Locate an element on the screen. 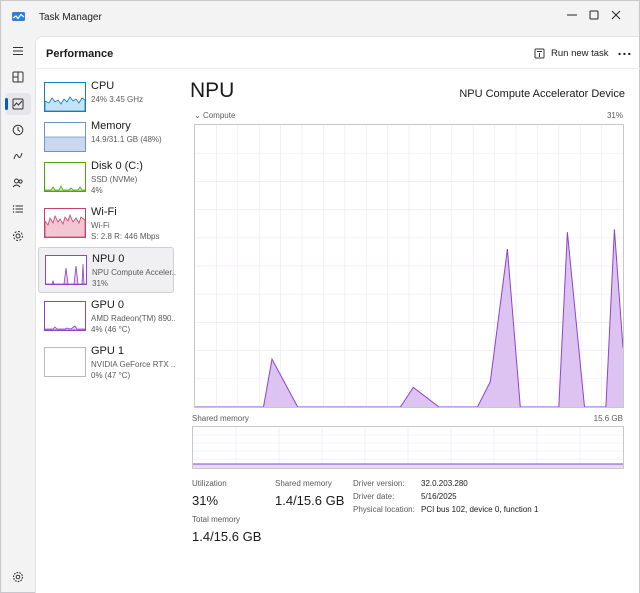 Image resolution: width=640 pixels, height=593 pixels. performance-icon is located at coordinates (18, 104).